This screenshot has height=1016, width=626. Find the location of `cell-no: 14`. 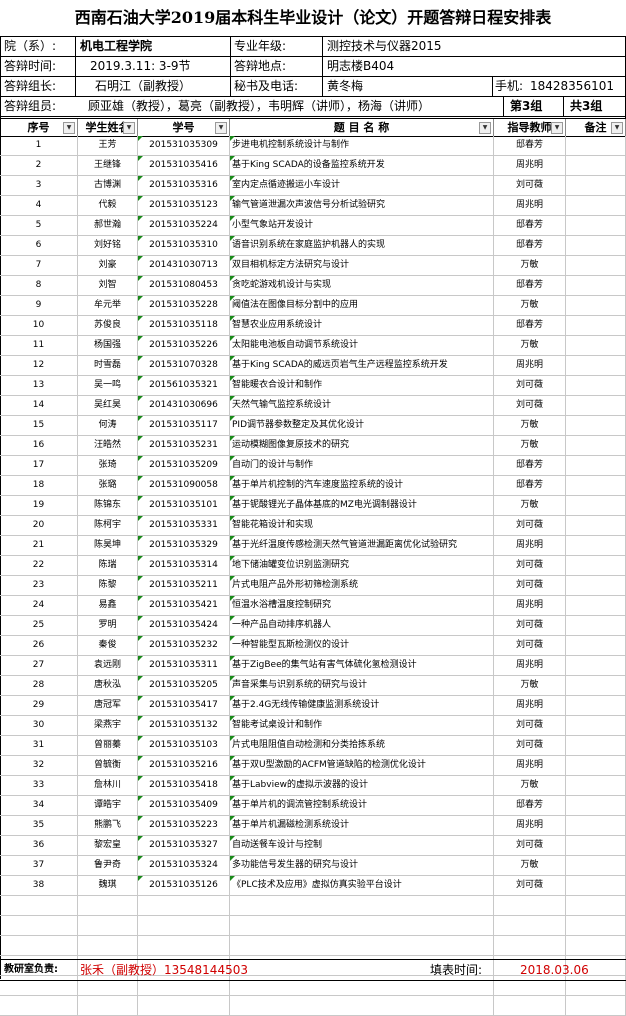

cell-no: 14 is located at coordinates (39, 405).